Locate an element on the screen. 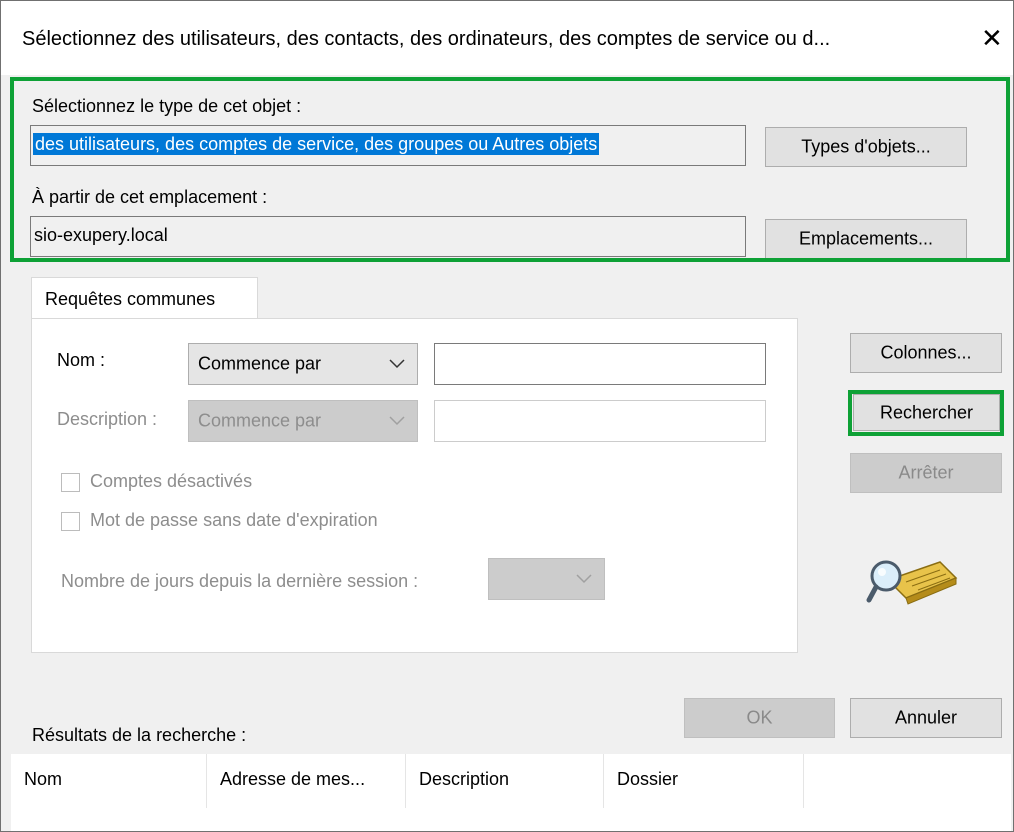 The height and width of the screenshot is (832, 1014). column-header-description: Description is located at coordinates (505, 781).